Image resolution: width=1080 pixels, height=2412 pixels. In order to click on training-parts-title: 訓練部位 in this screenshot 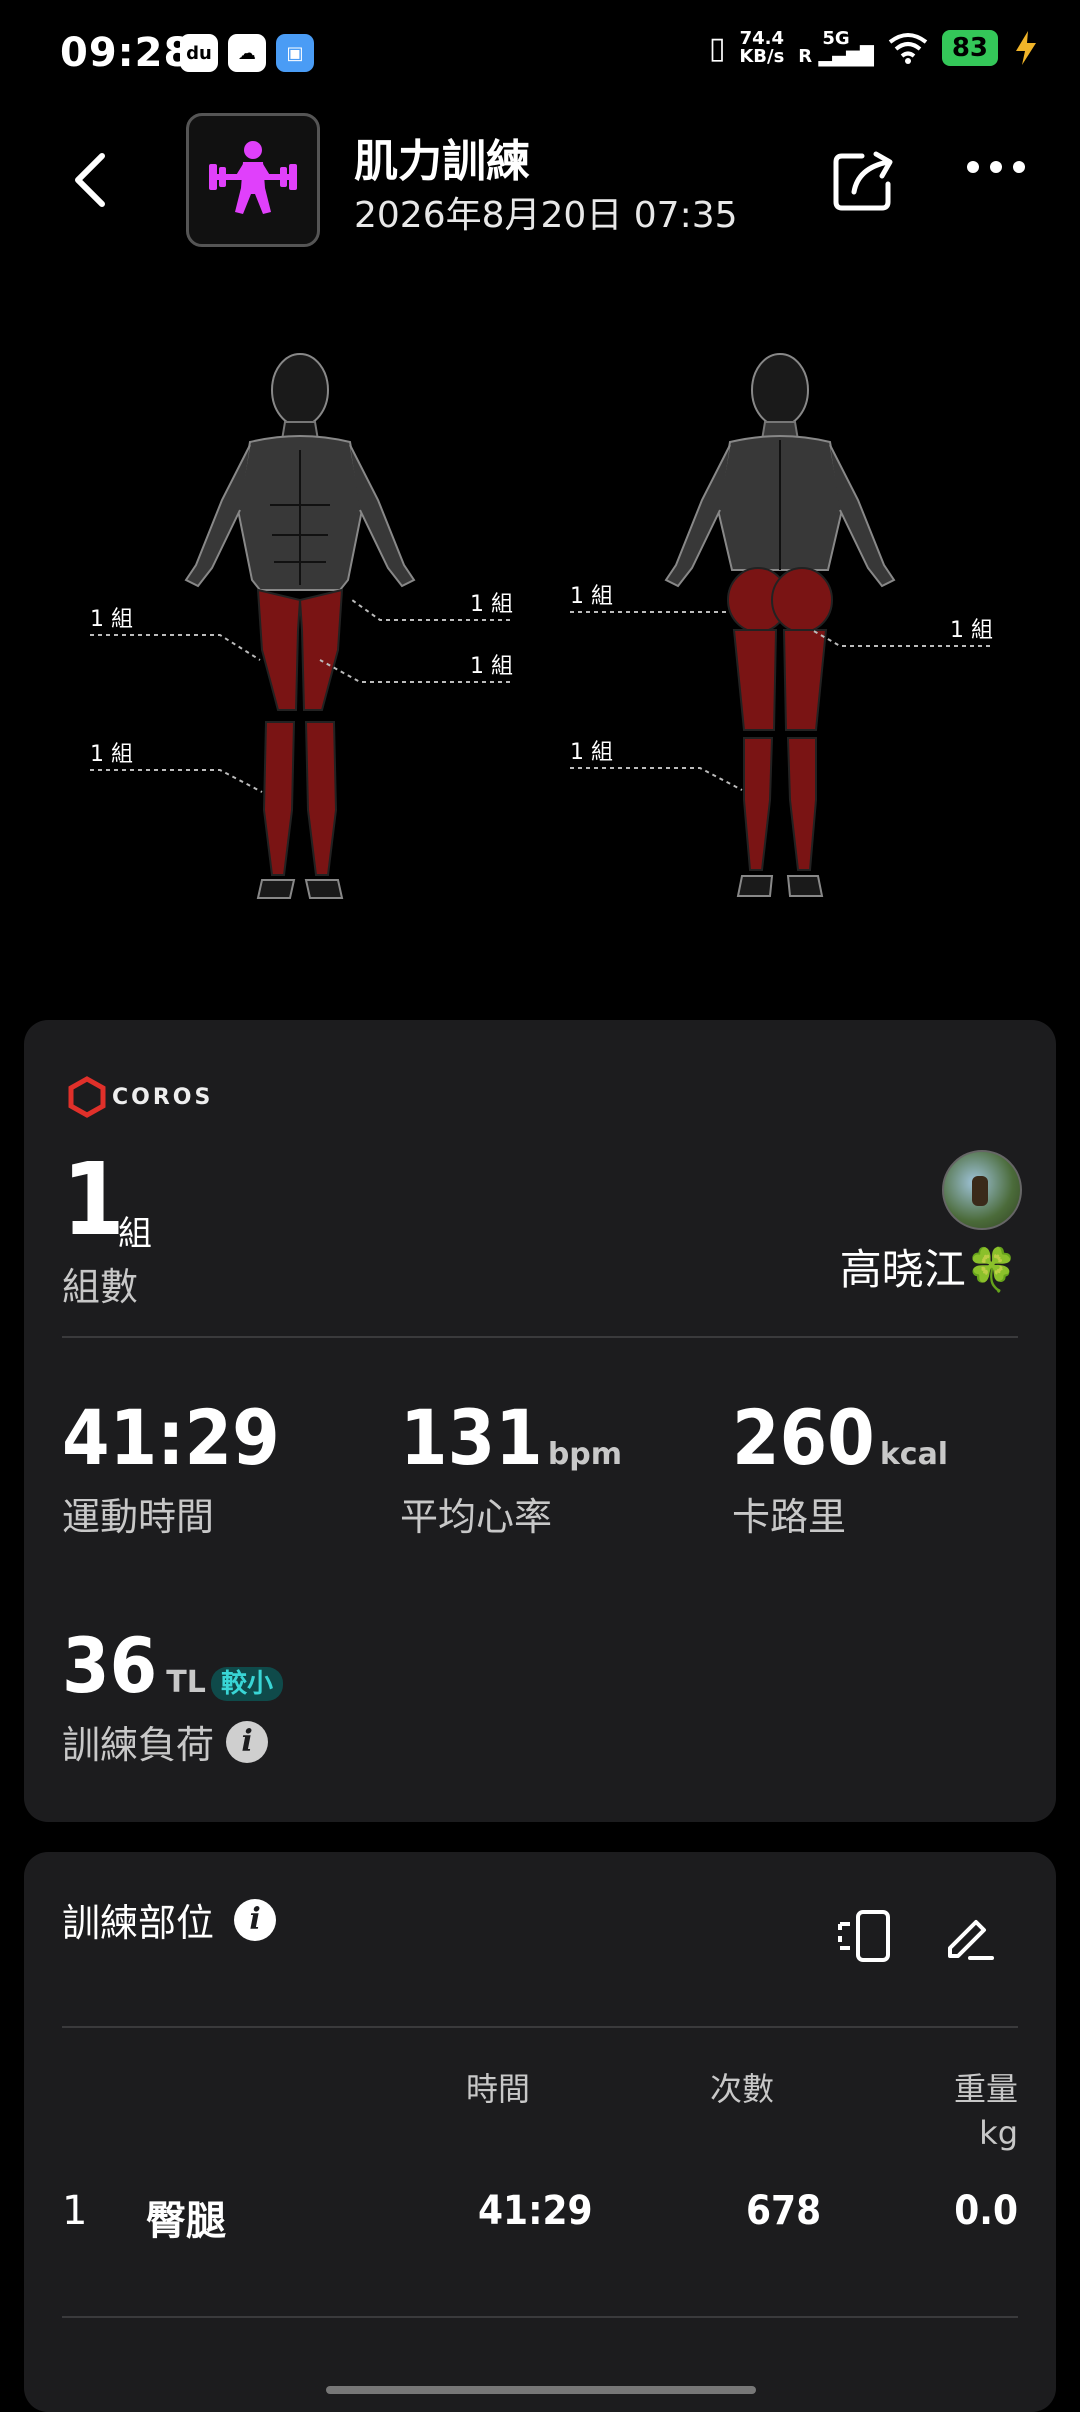, I will do `click(138, 1923)`.